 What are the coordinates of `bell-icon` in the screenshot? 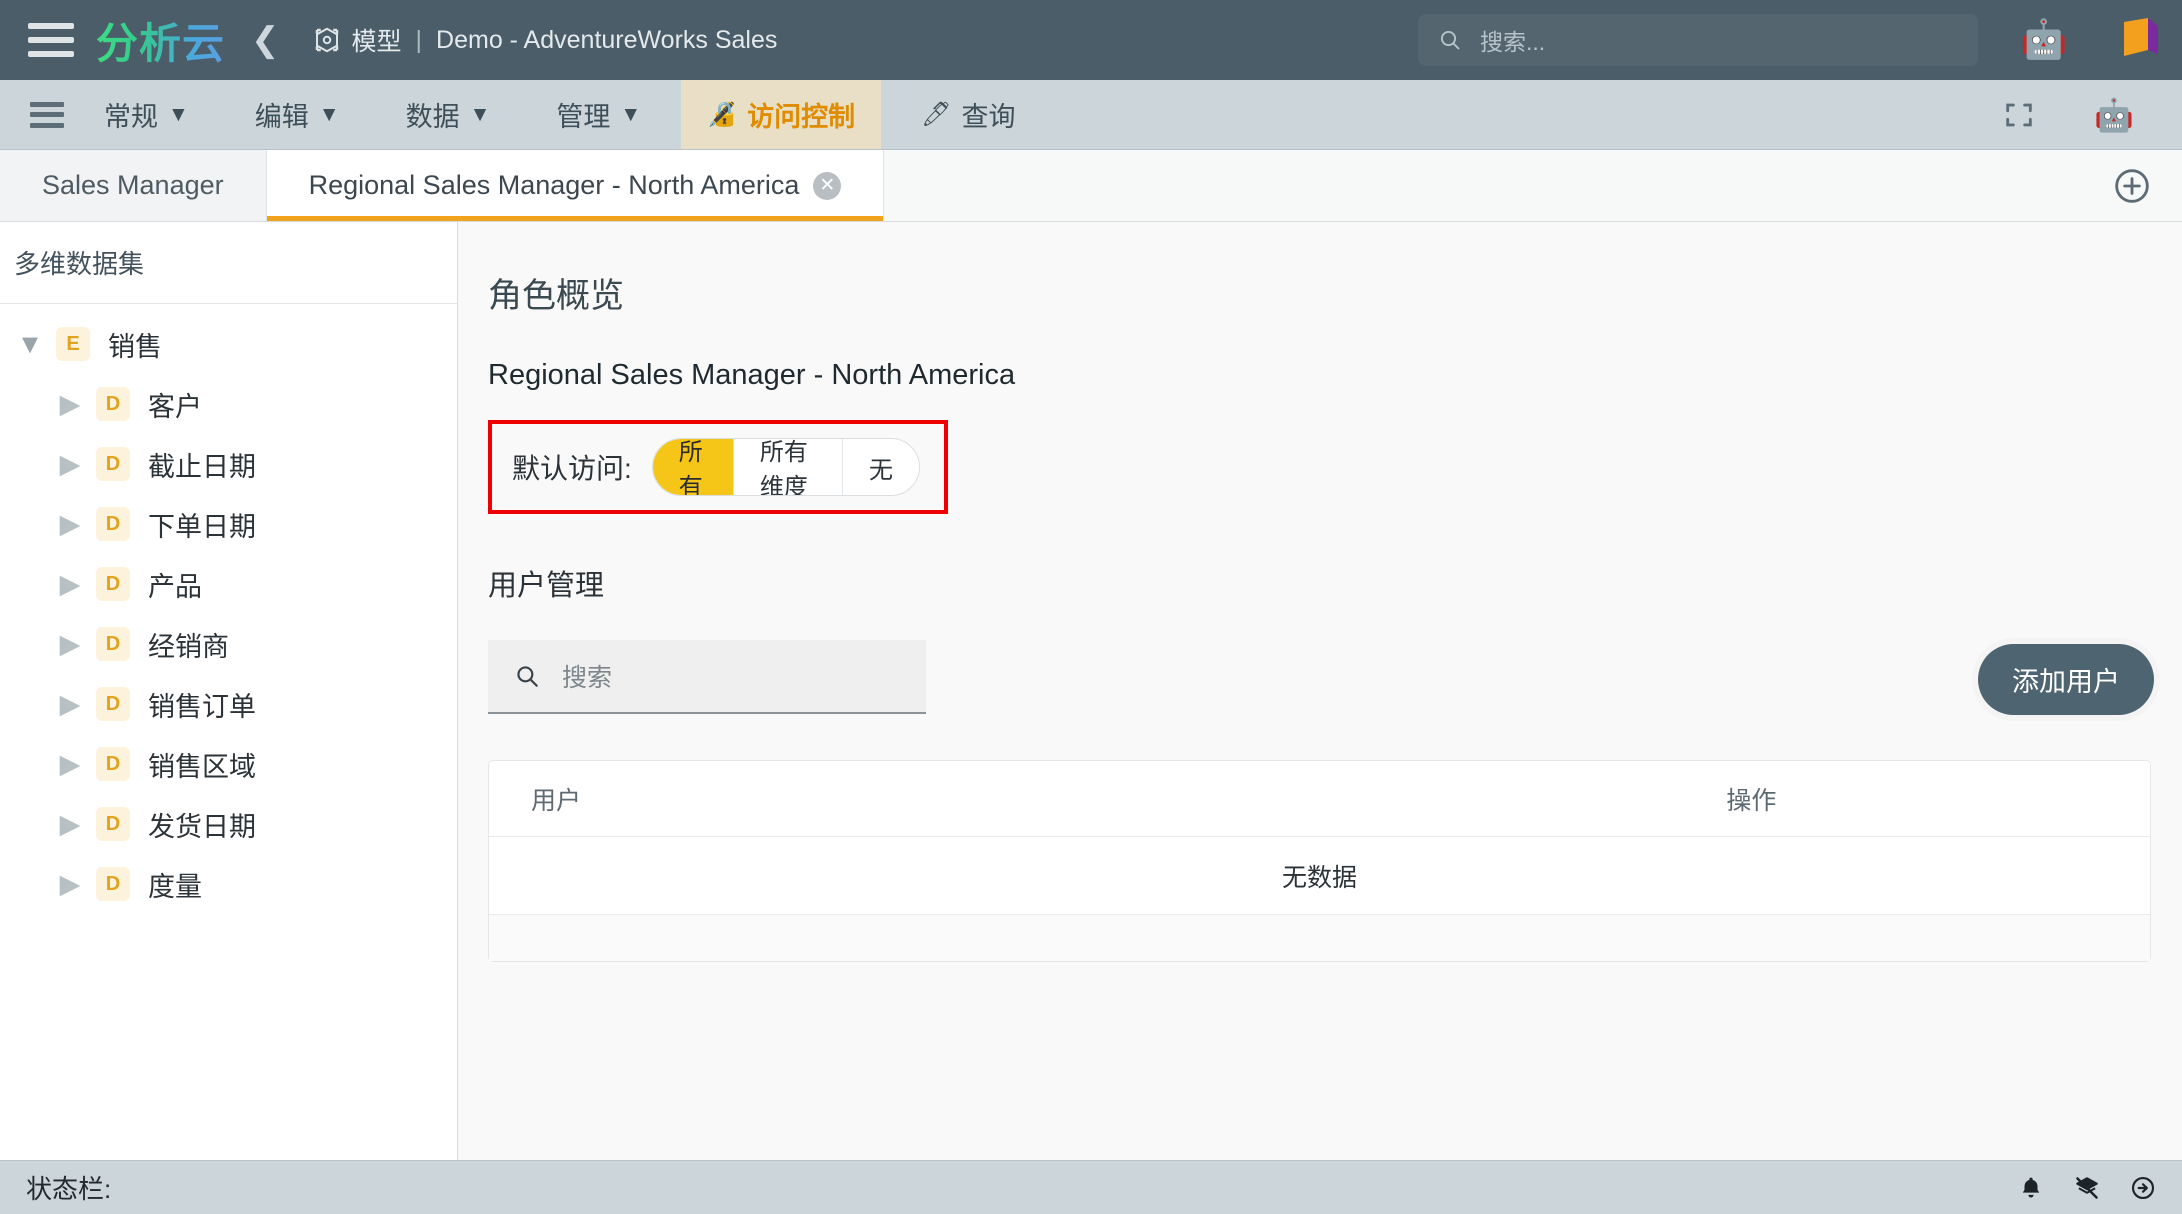 It's located at (2031, 1188).